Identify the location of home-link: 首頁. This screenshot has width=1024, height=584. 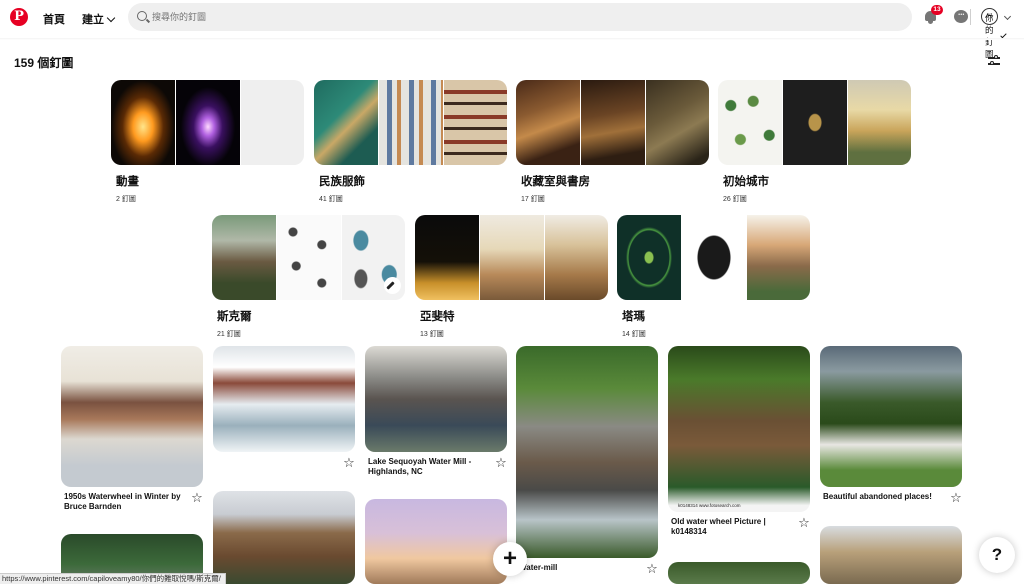
(54, 19).